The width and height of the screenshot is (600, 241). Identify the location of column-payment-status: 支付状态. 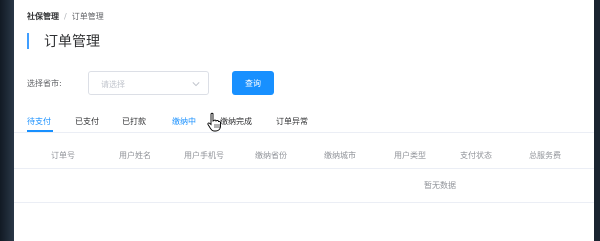
(476, 155).